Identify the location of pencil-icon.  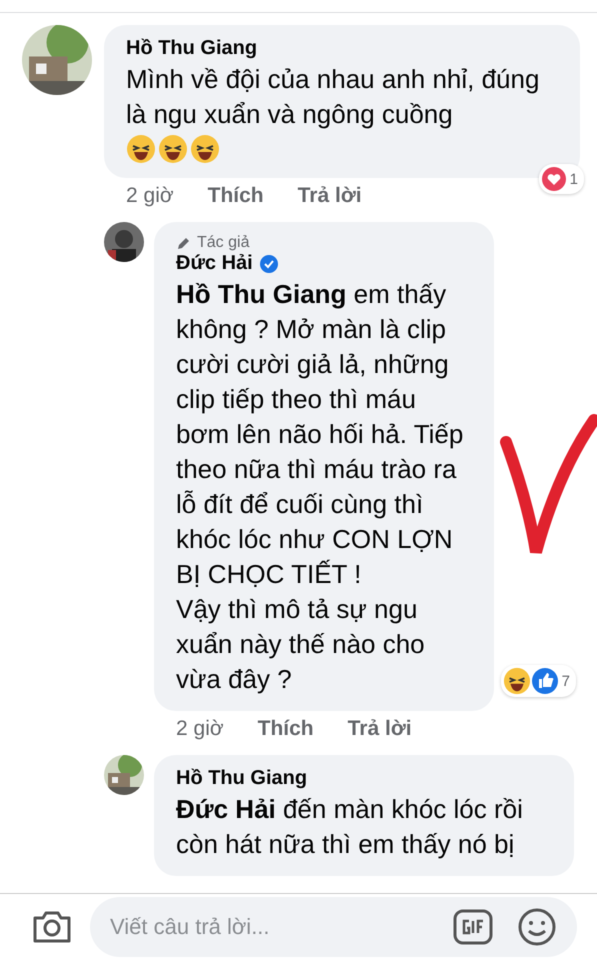
(183, 243).